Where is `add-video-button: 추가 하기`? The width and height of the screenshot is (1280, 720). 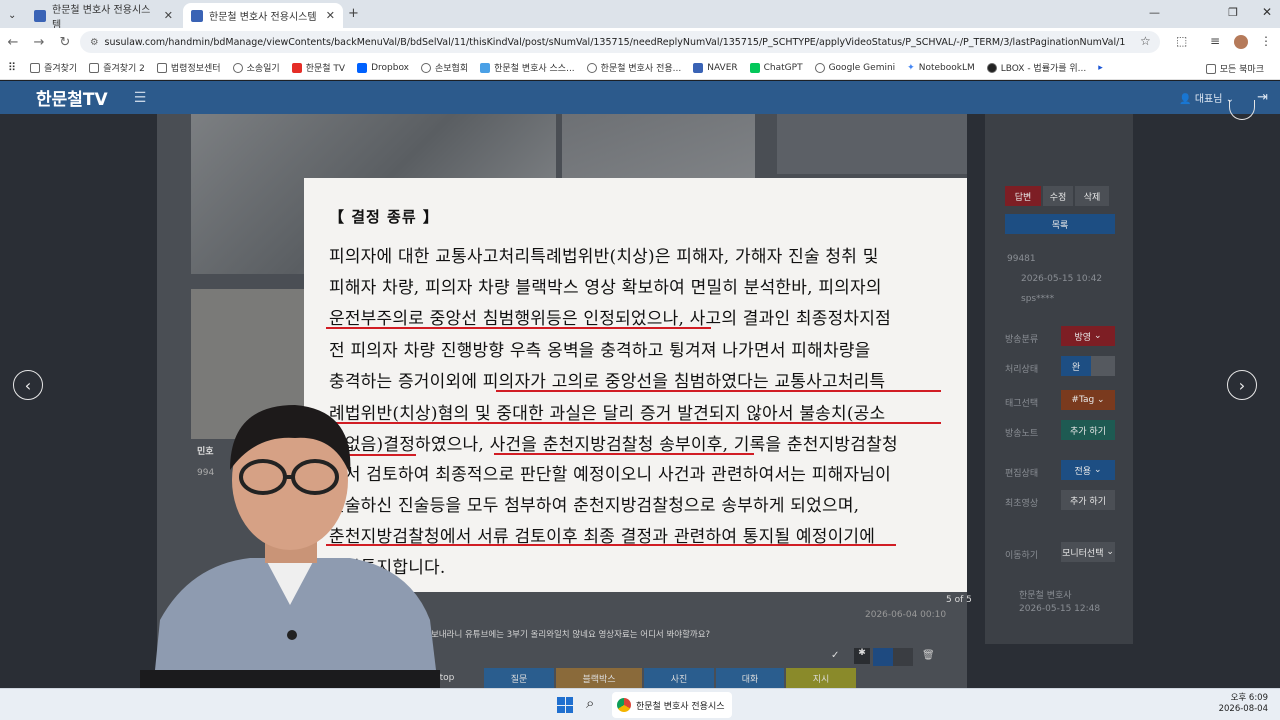 add-video-button: 추가 하기 is located at coordinates (1088, 500).